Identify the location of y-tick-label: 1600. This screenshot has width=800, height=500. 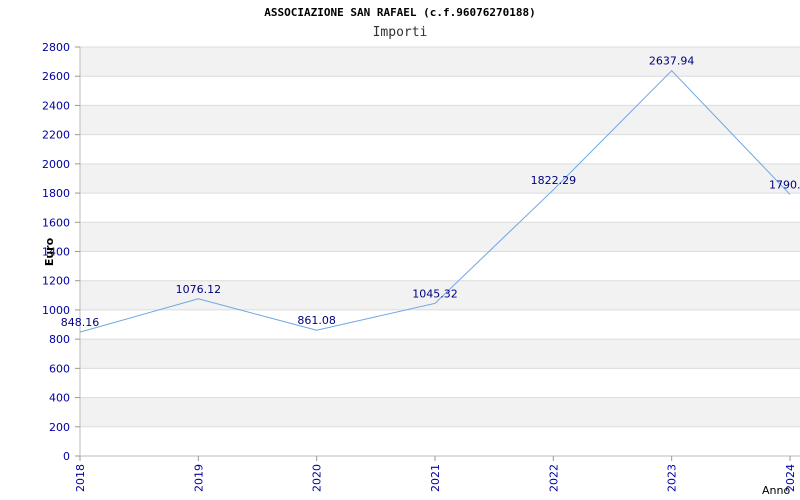
(56, 222).